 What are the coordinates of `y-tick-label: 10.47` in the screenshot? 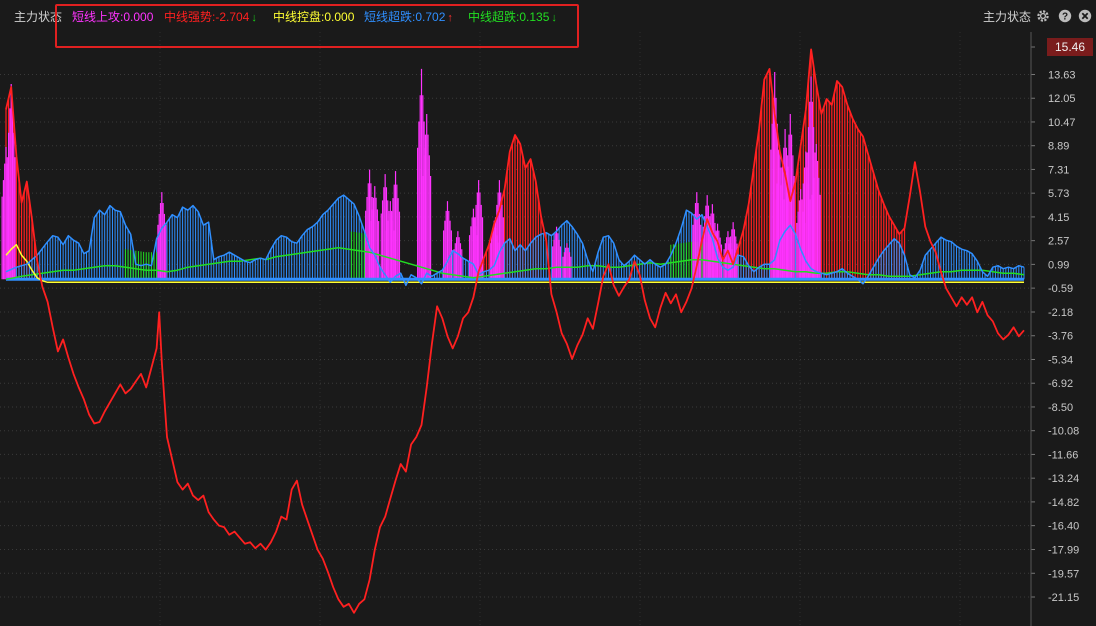 It's located at (1062, 123).